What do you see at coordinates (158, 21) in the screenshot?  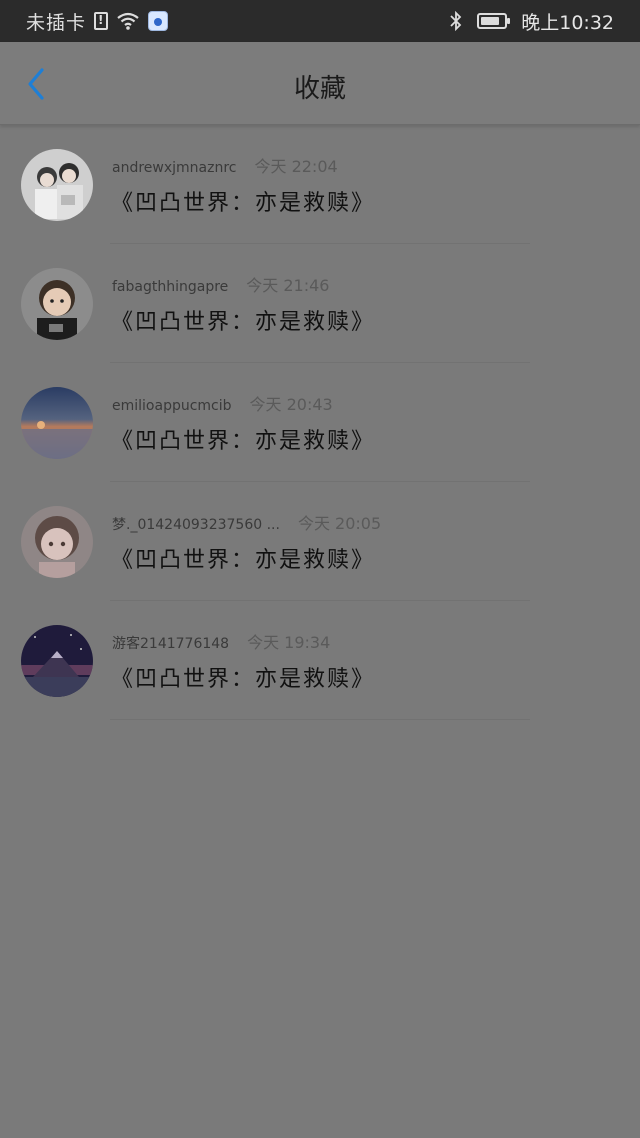 I see `app-notification-icon` at bounding box center [158, 21].